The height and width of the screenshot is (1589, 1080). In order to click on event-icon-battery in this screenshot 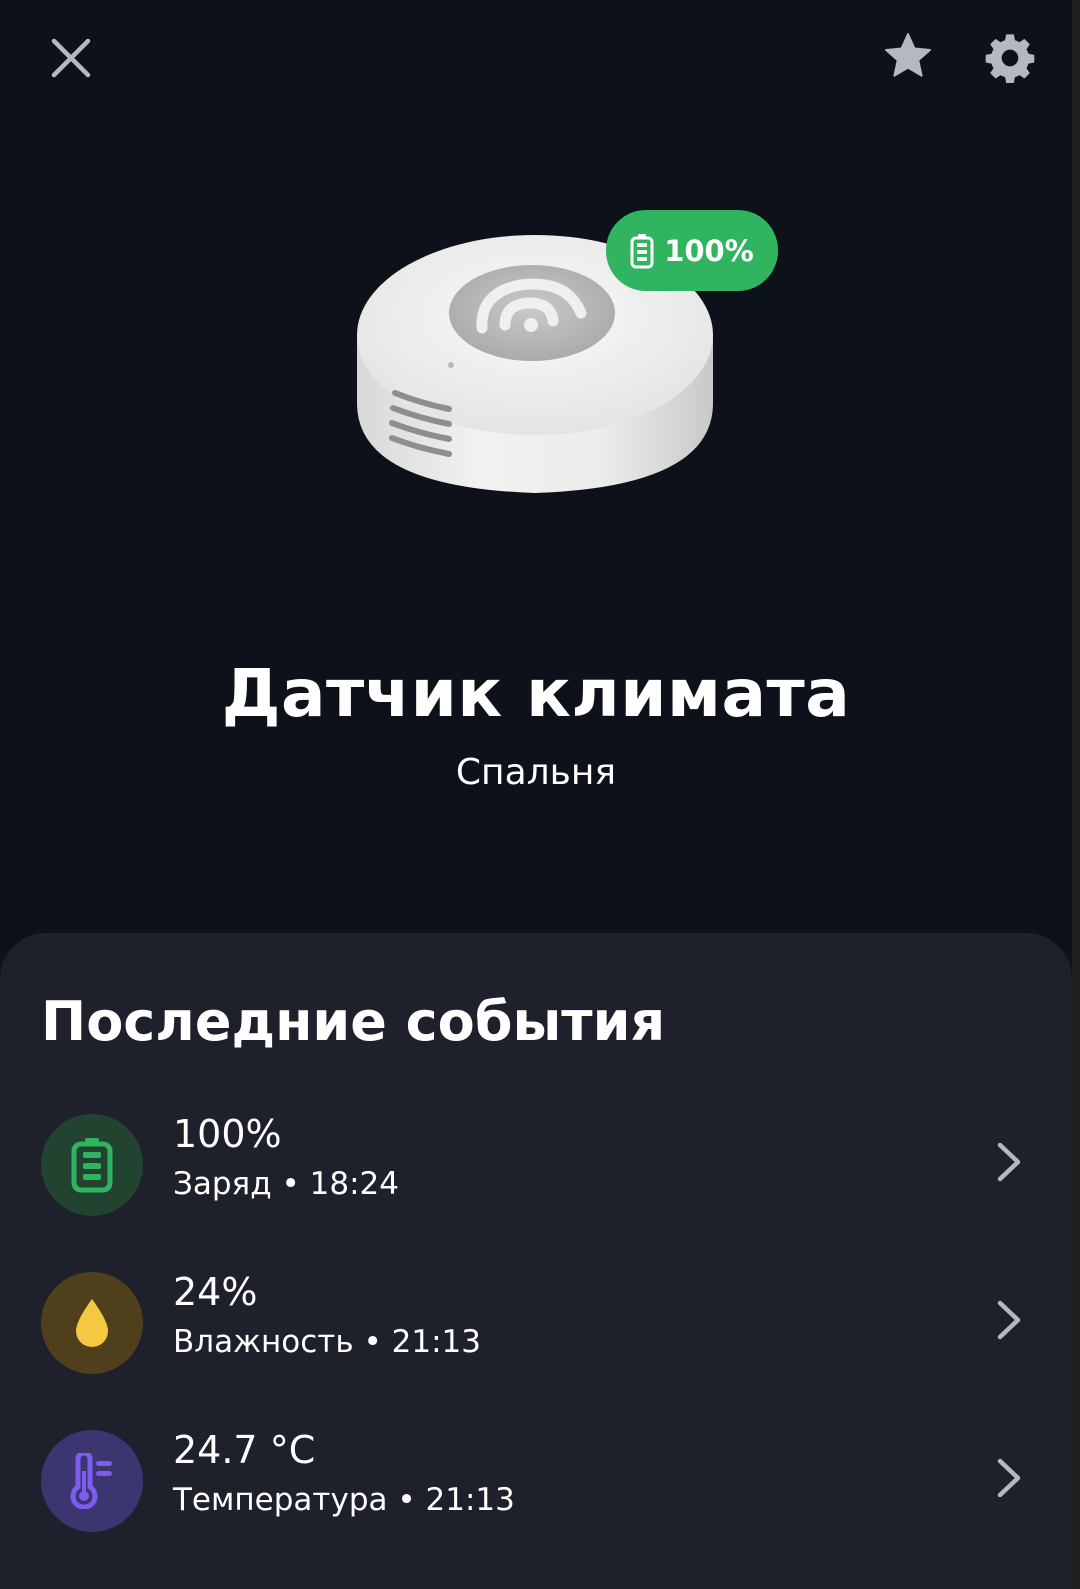, I will do `click(92, 1165)`.